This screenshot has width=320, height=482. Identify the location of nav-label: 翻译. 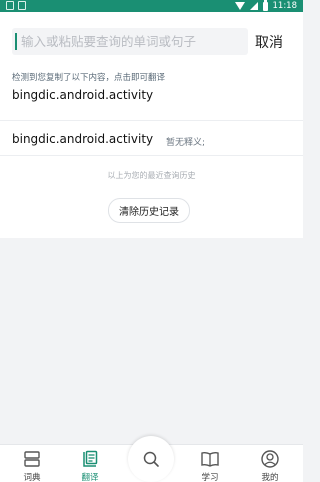
(90, 477).